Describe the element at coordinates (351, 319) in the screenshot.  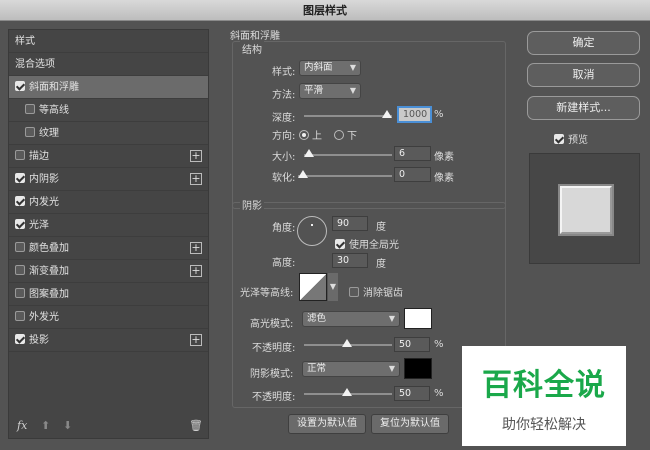
I see `highlight-mode-select: 滤色 ▼` at that location.